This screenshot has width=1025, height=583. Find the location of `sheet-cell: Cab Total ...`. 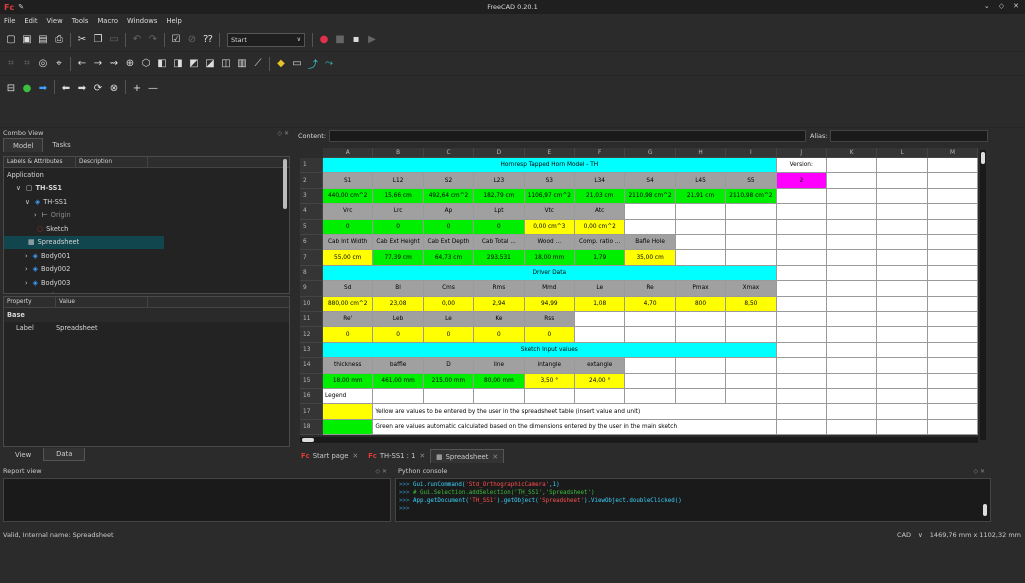

sheet-cell: Cab Total ... is located at coordinates (499, 243).